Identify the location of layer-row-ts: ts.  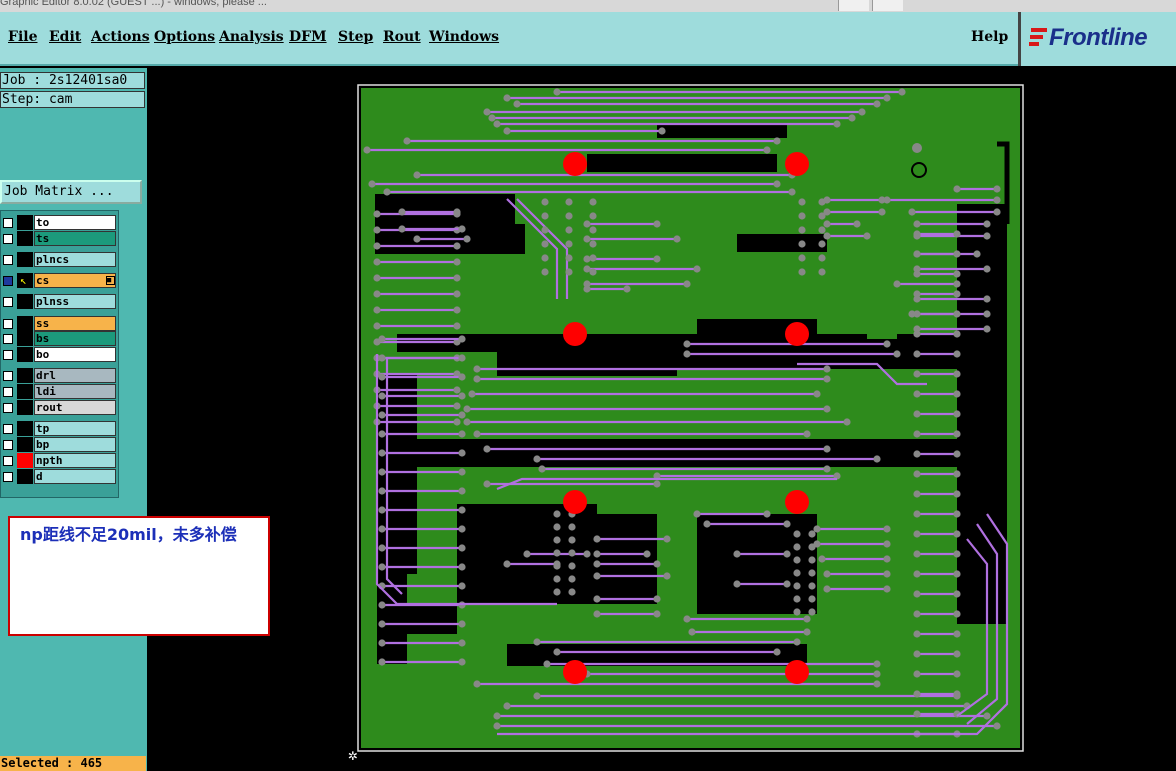
(59, 238).